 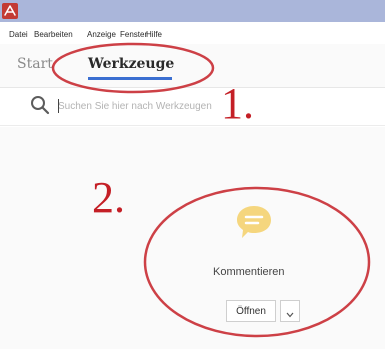 What do you see at coordinates (130, 78) in the screenshot?
I see `active-tab-indicator` at bounding box center [130, 78].